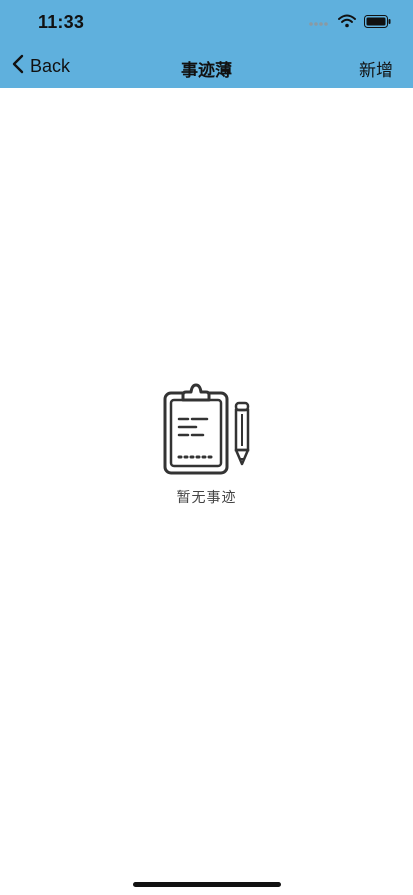 The width and height of the screenshot is (413, 895). Describe the element at coordinates (319, 24) in the screenshot. I see `signal-dots-icon` at that location.